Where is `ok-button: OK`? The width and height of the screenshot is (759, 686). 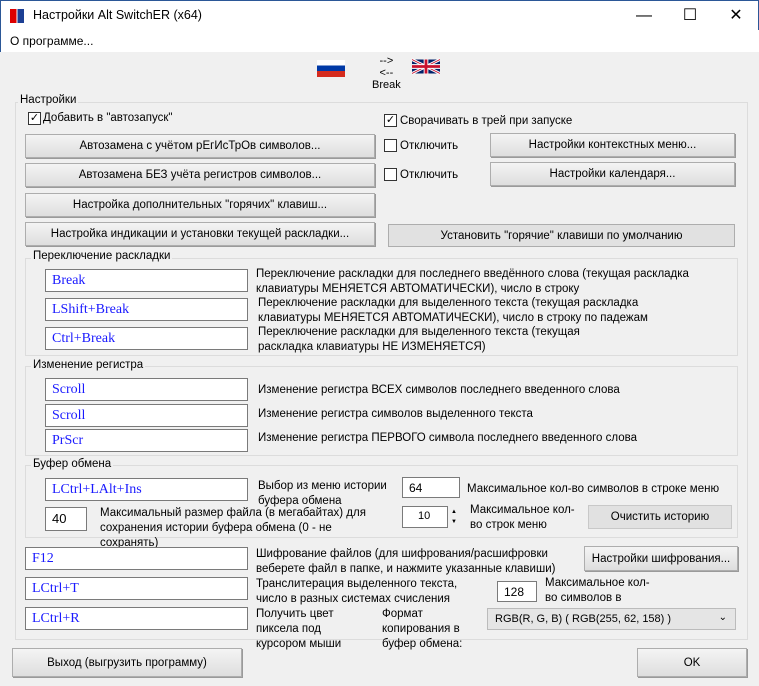
ok-button: OK is located at coordinates (692, 662).